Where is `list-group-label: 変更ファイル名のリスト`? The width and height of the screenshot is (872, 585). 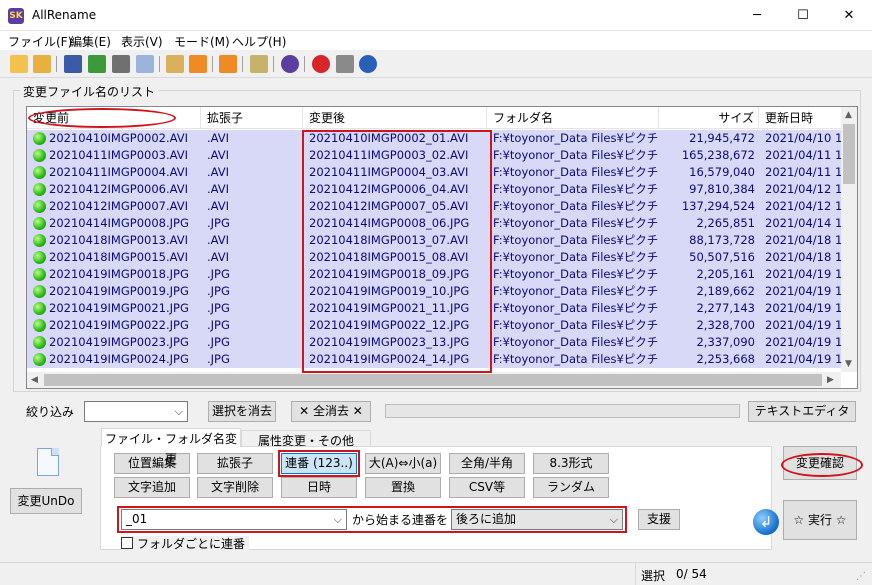 list-group-label: 変更ファイル名のリスト is located at coordinates (89, 91).